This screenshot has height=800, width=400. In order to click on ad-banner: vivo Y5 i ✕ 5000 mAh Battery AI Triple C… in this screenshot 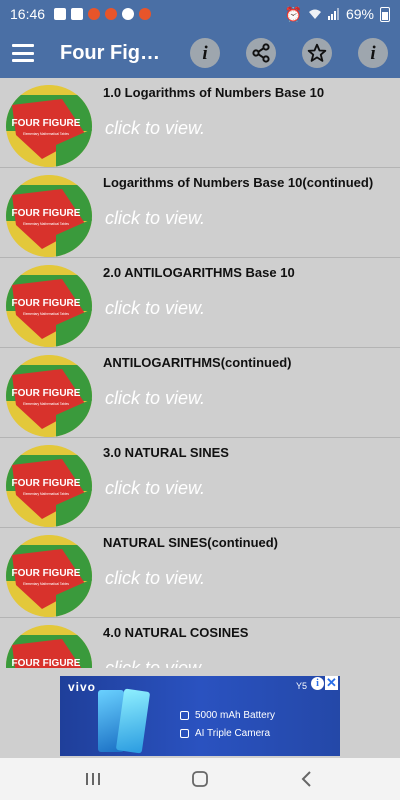, I will do `click(200, 716)`.